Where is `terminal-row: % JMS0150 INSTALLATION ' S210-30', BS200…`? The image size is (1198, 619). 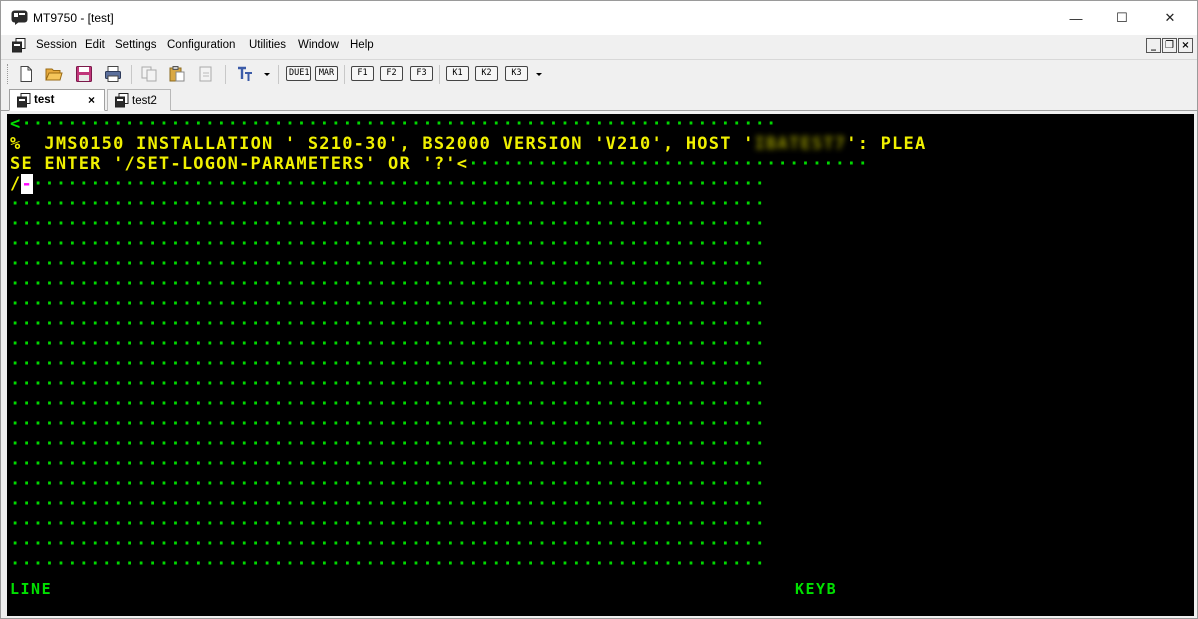
terminal-row: % JMS0150 INSTALLATION ' S210-30', BS200… is located at coordinates (468, 144).